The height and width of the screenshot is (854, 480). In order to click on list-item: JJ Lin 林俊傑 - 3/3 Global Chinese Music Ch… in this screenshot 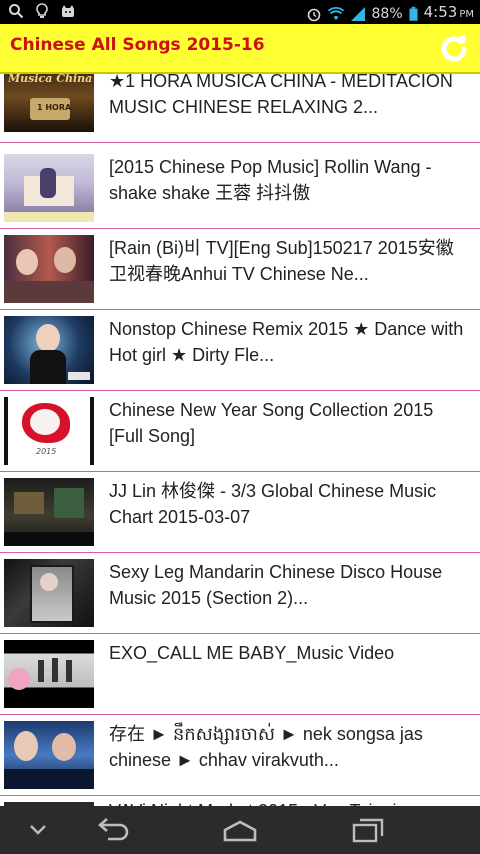, I will do `click(240, 512)`.